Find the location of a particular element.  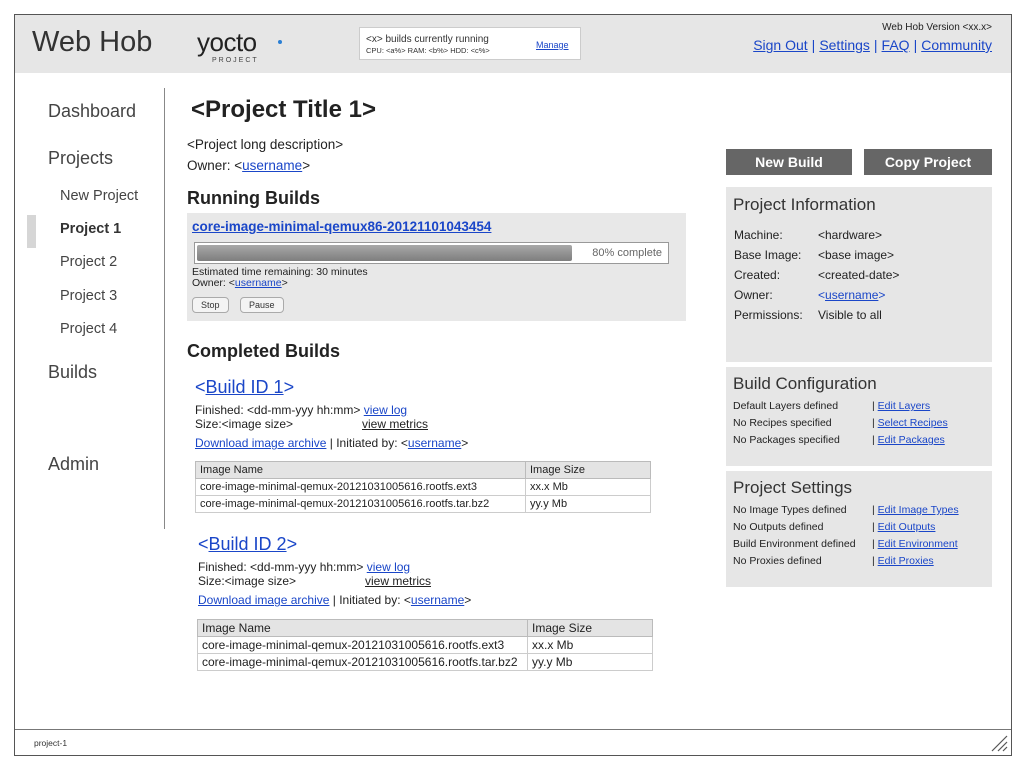

owner-prefix: Owner: < is located at coordinates (215, 165).